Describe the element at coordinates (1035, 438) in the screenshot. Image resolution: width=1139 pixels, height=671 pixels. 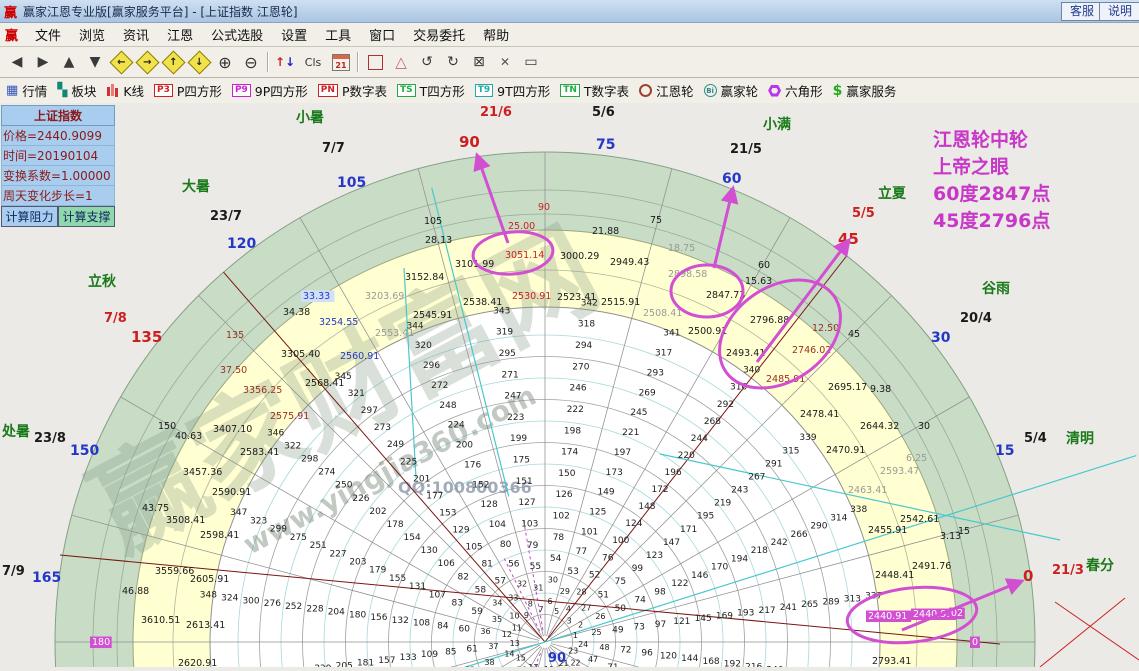
I see `svg-text: 5/4` at that location.